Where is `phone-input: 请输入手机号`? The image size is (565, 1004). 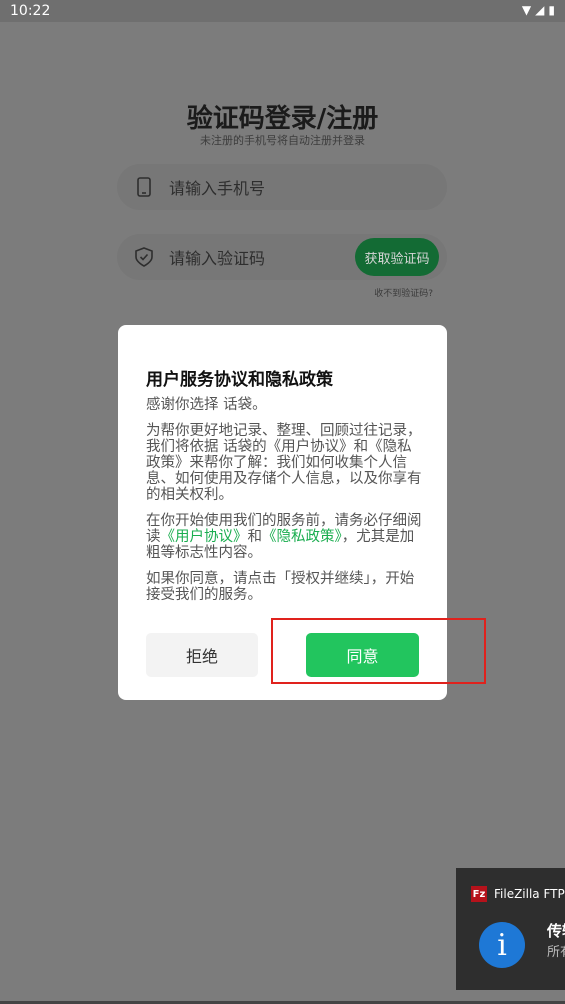
phone-input: 请输入手机号 is located at coordinates (217, 187).